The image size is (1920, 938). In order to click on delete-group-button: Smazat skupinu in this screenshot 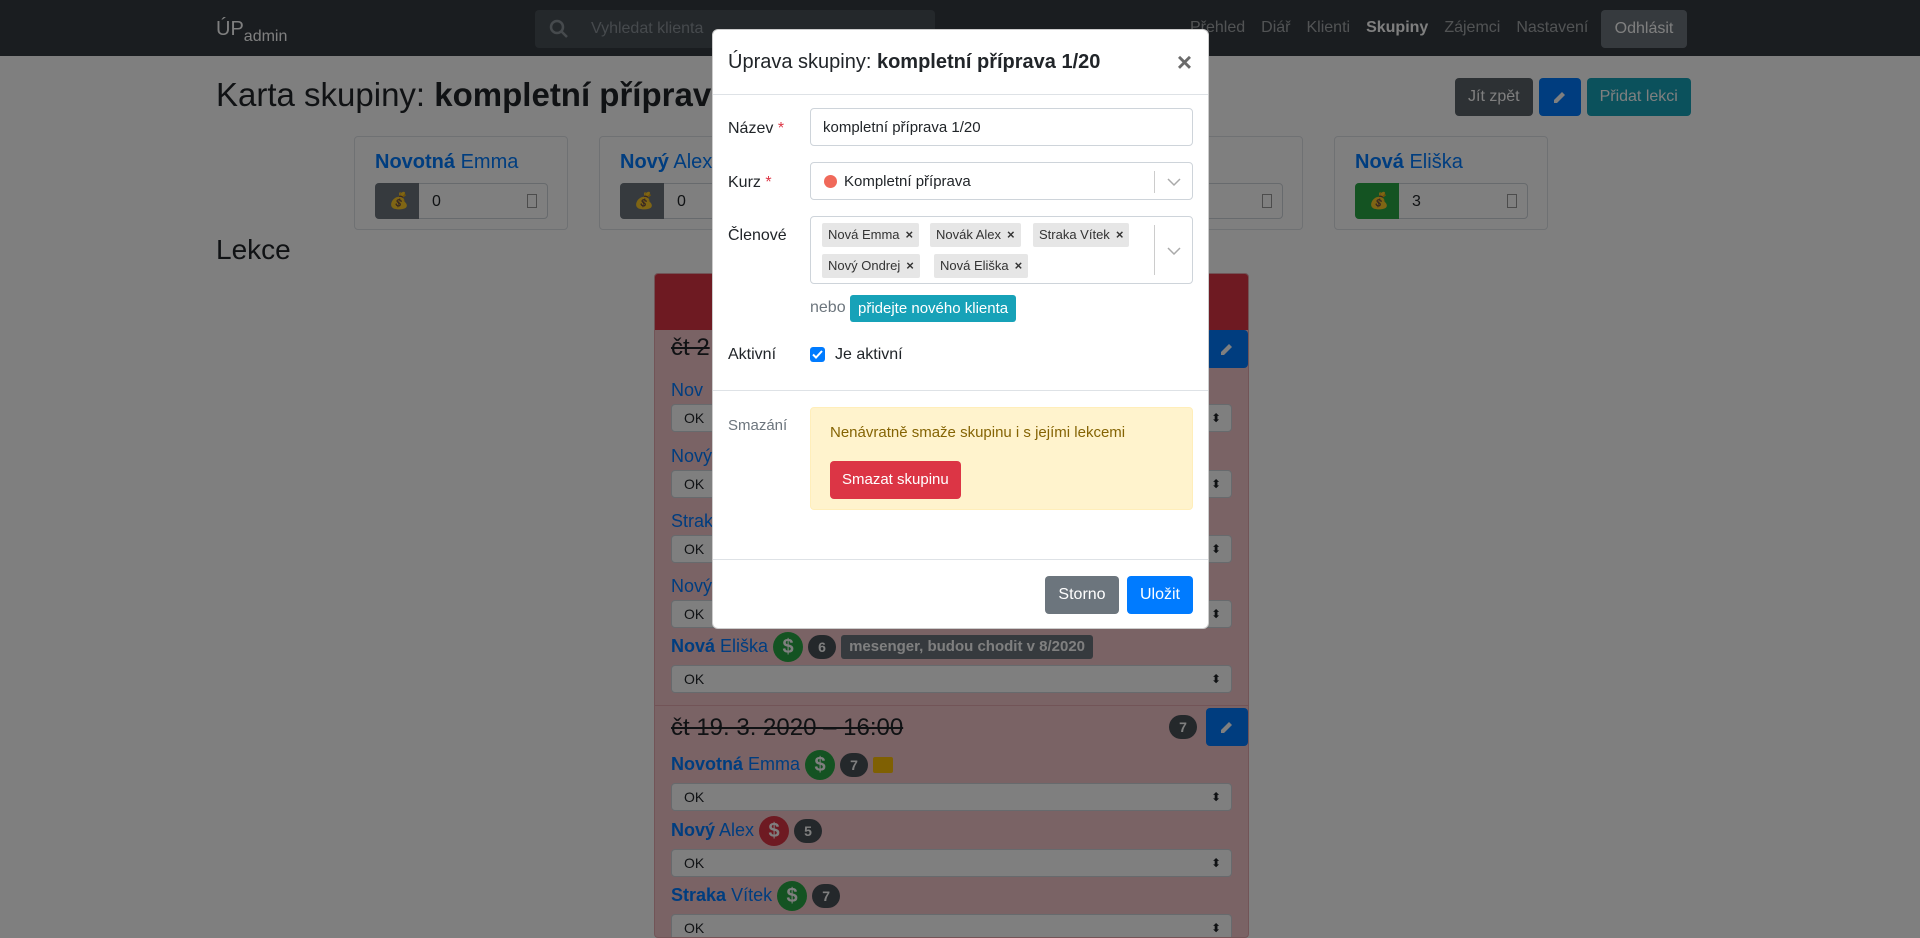, I will do `click(895, 480)`.